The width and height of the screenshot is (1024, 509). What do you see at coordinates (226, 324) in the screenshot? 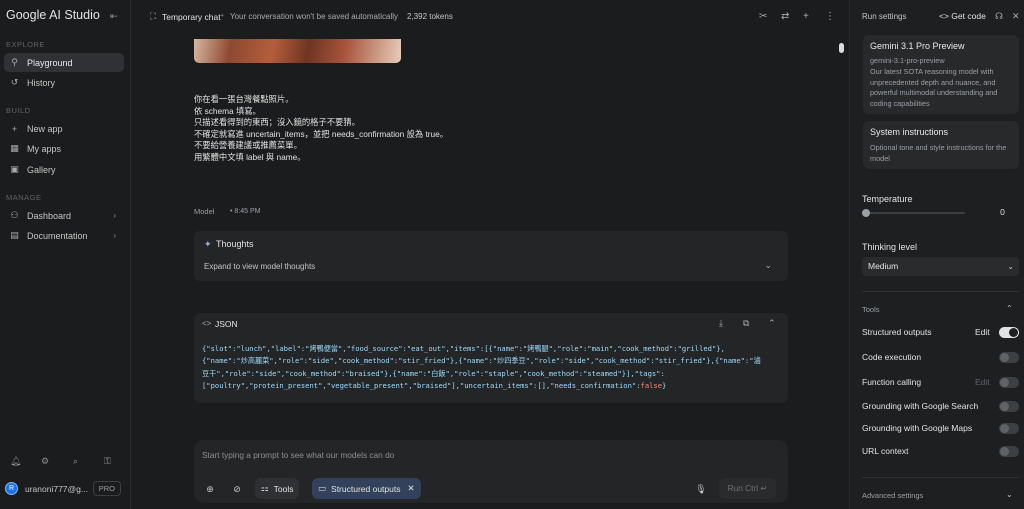
I see `json-title: JSON` at bounding box center [226, 324].